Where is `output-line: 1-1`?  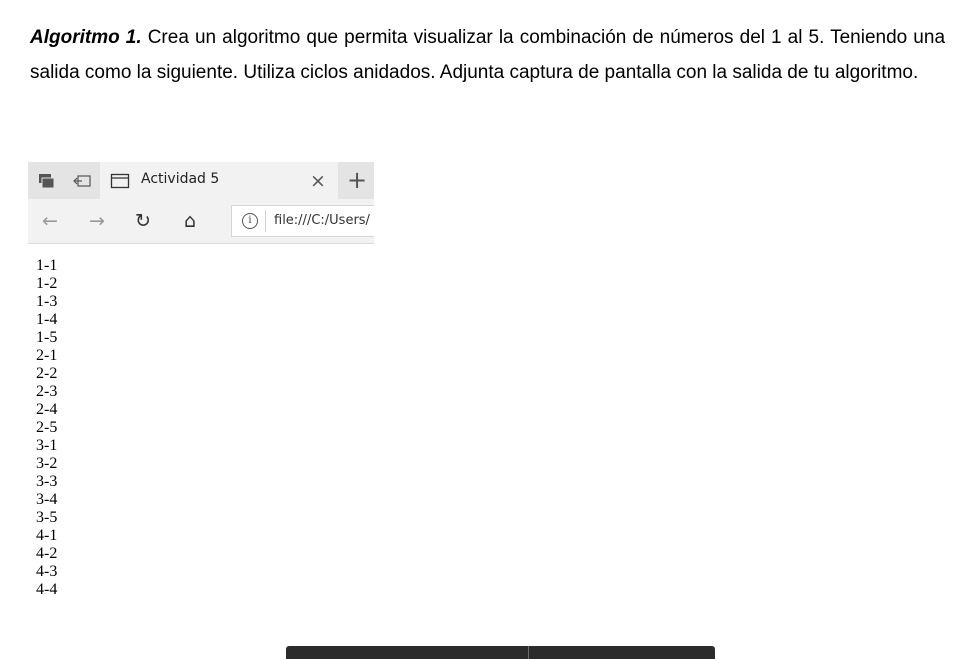 output-line: 1-1 is located at coordinates (47, 265).